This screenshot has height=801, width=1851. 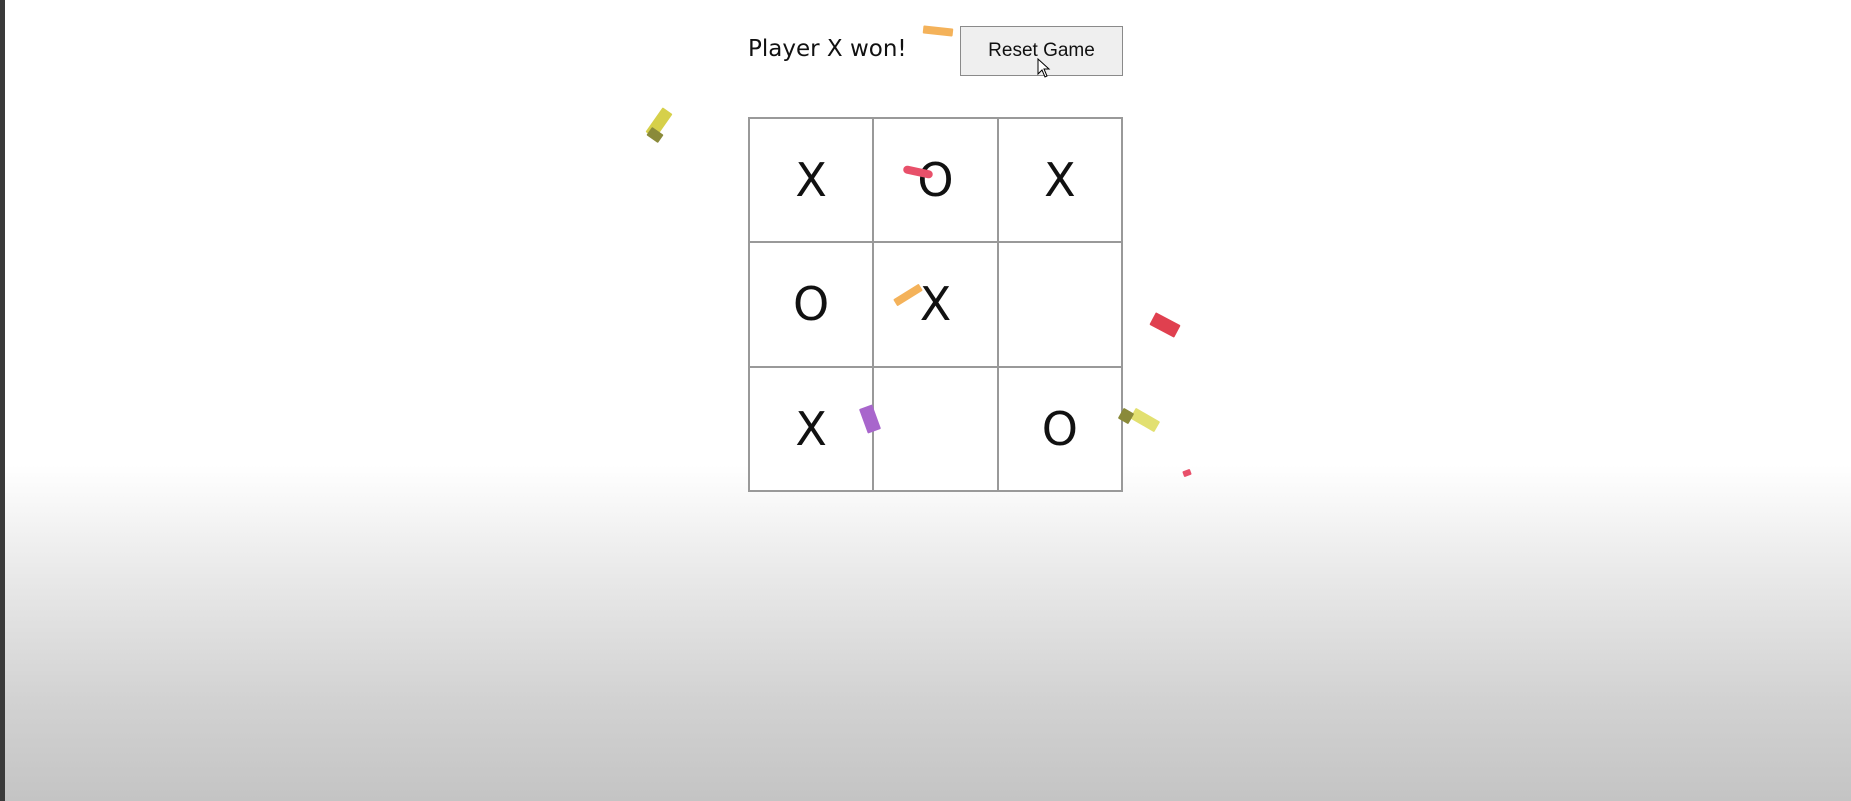 What do you see at coordinates (2, 400) in the screenshot?
I see `window-edge` at bounding box center [2, 400].